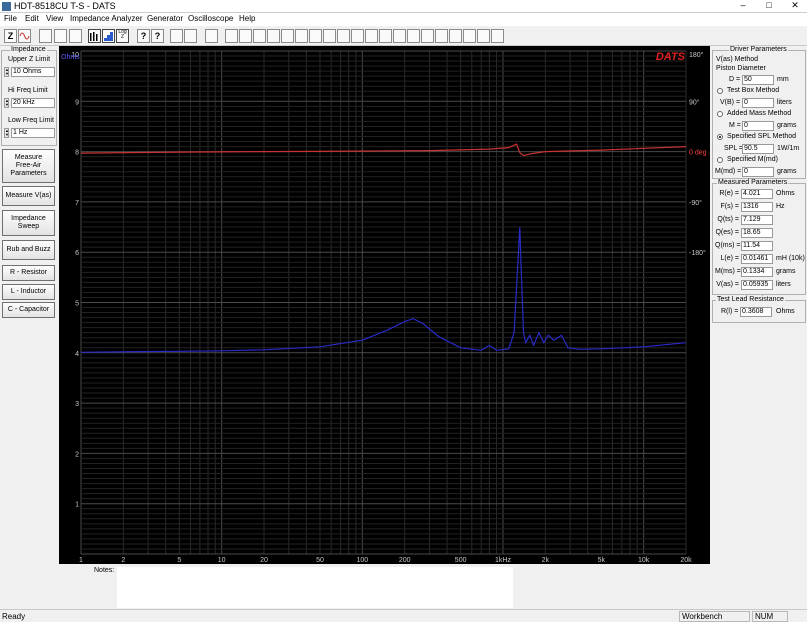  I want to click on toolbar-button-l2, so click(60, 36).